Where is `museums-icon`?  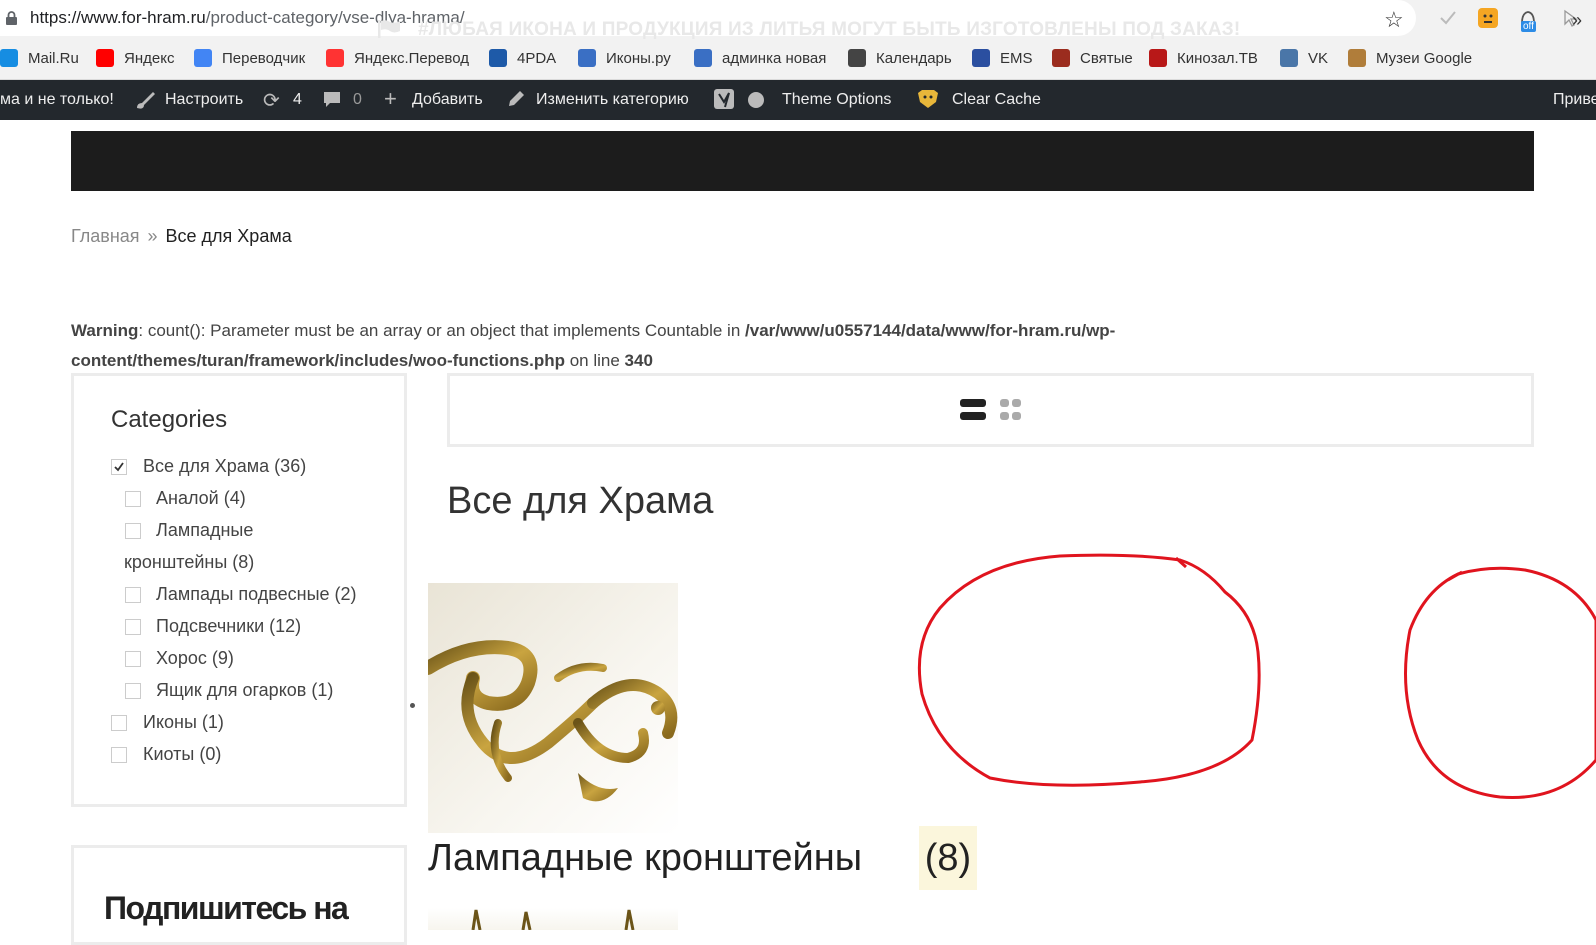 museums-icon is located at coordinates (1357, 58).